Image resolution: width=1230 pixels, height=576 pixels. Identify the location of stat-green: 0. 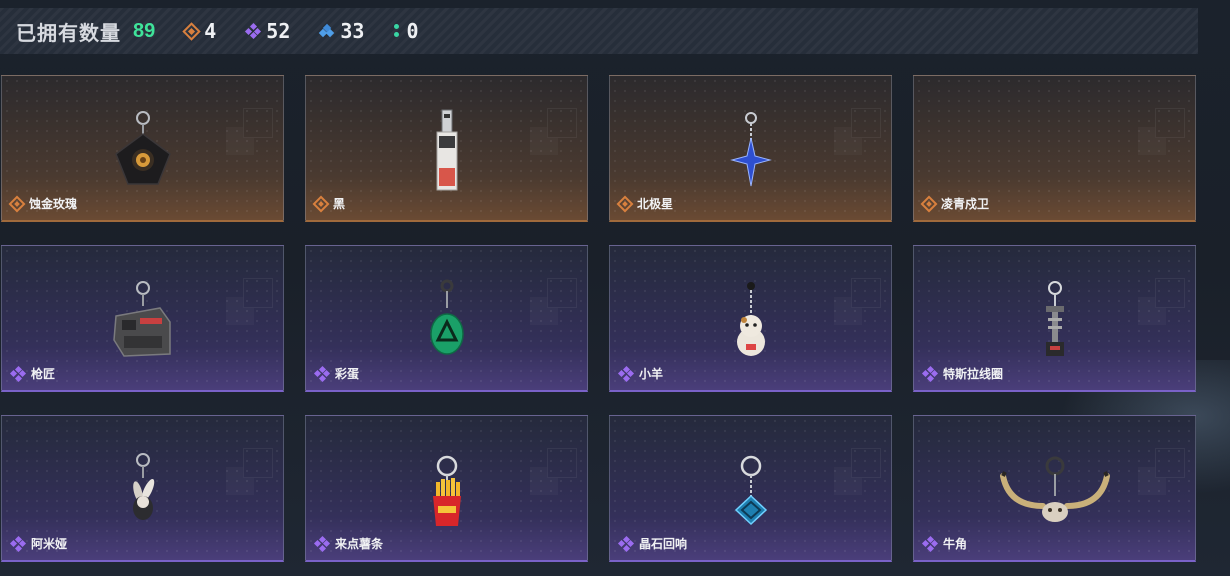
(406, 31).